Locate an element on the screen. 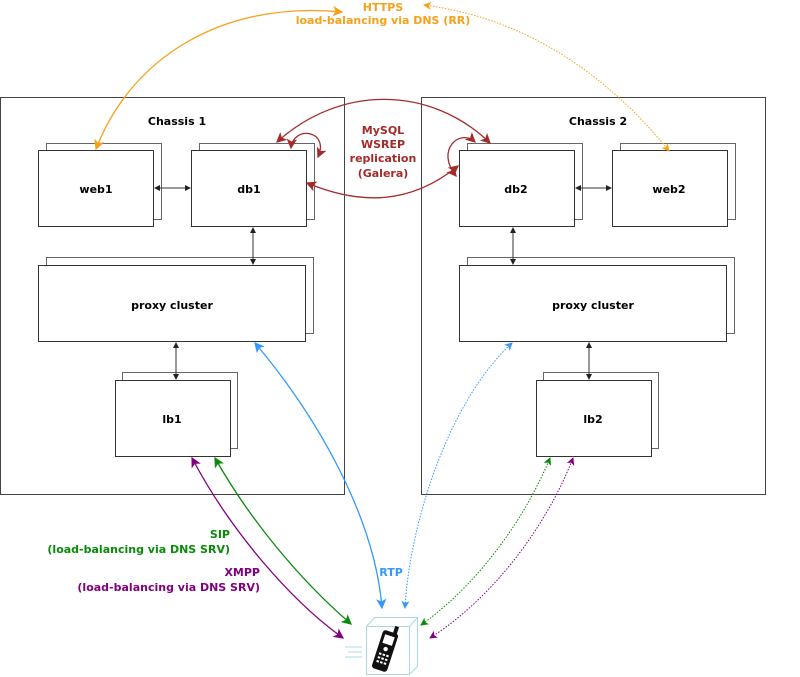 This screenshot has width=800, height=677. db1-label: db1 is located at coordinates (248, 189).